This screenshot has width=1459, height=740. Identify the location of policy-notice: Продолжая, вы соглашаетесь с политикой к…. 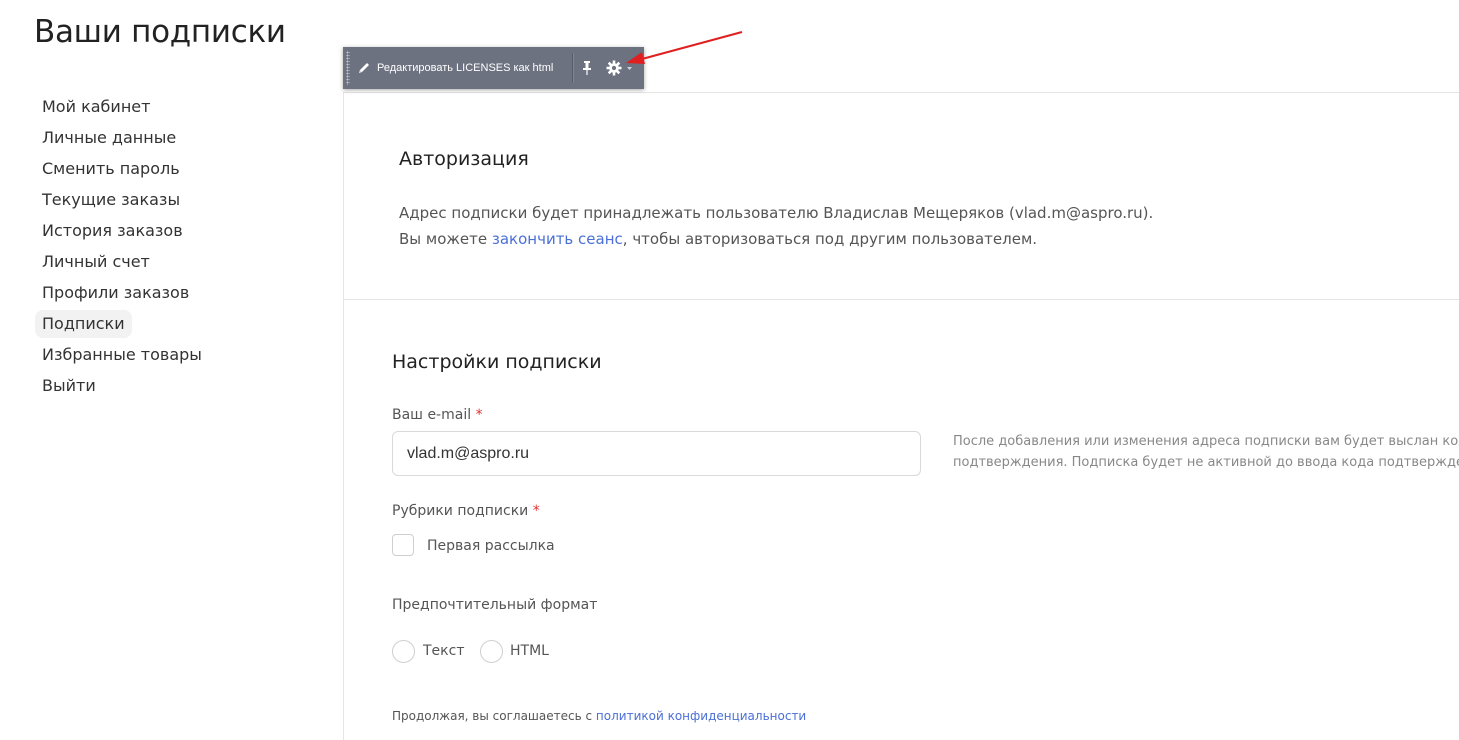
(599, 716).